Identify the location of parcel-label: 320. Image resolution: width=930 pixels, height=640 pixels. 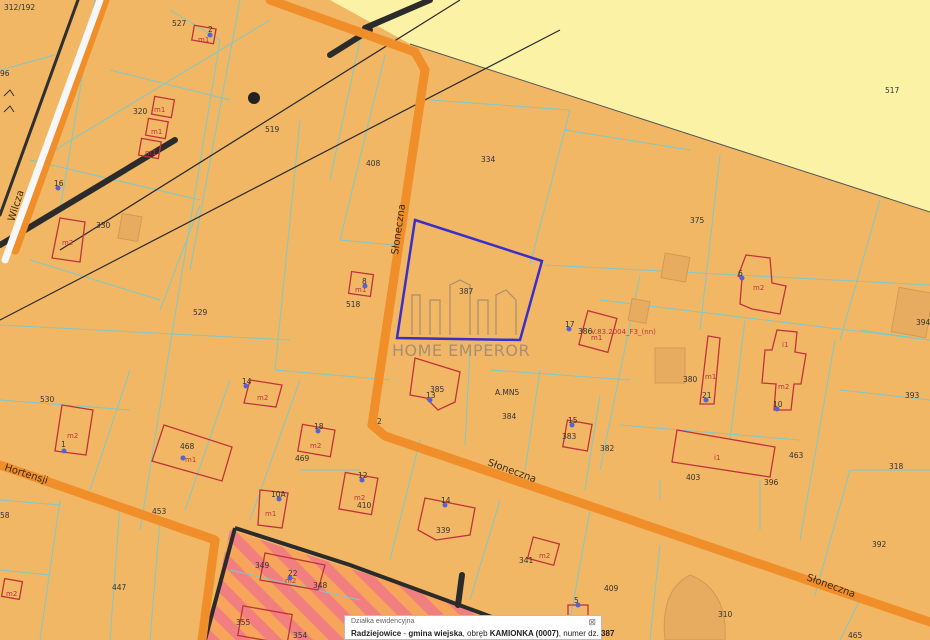
(140, 111).